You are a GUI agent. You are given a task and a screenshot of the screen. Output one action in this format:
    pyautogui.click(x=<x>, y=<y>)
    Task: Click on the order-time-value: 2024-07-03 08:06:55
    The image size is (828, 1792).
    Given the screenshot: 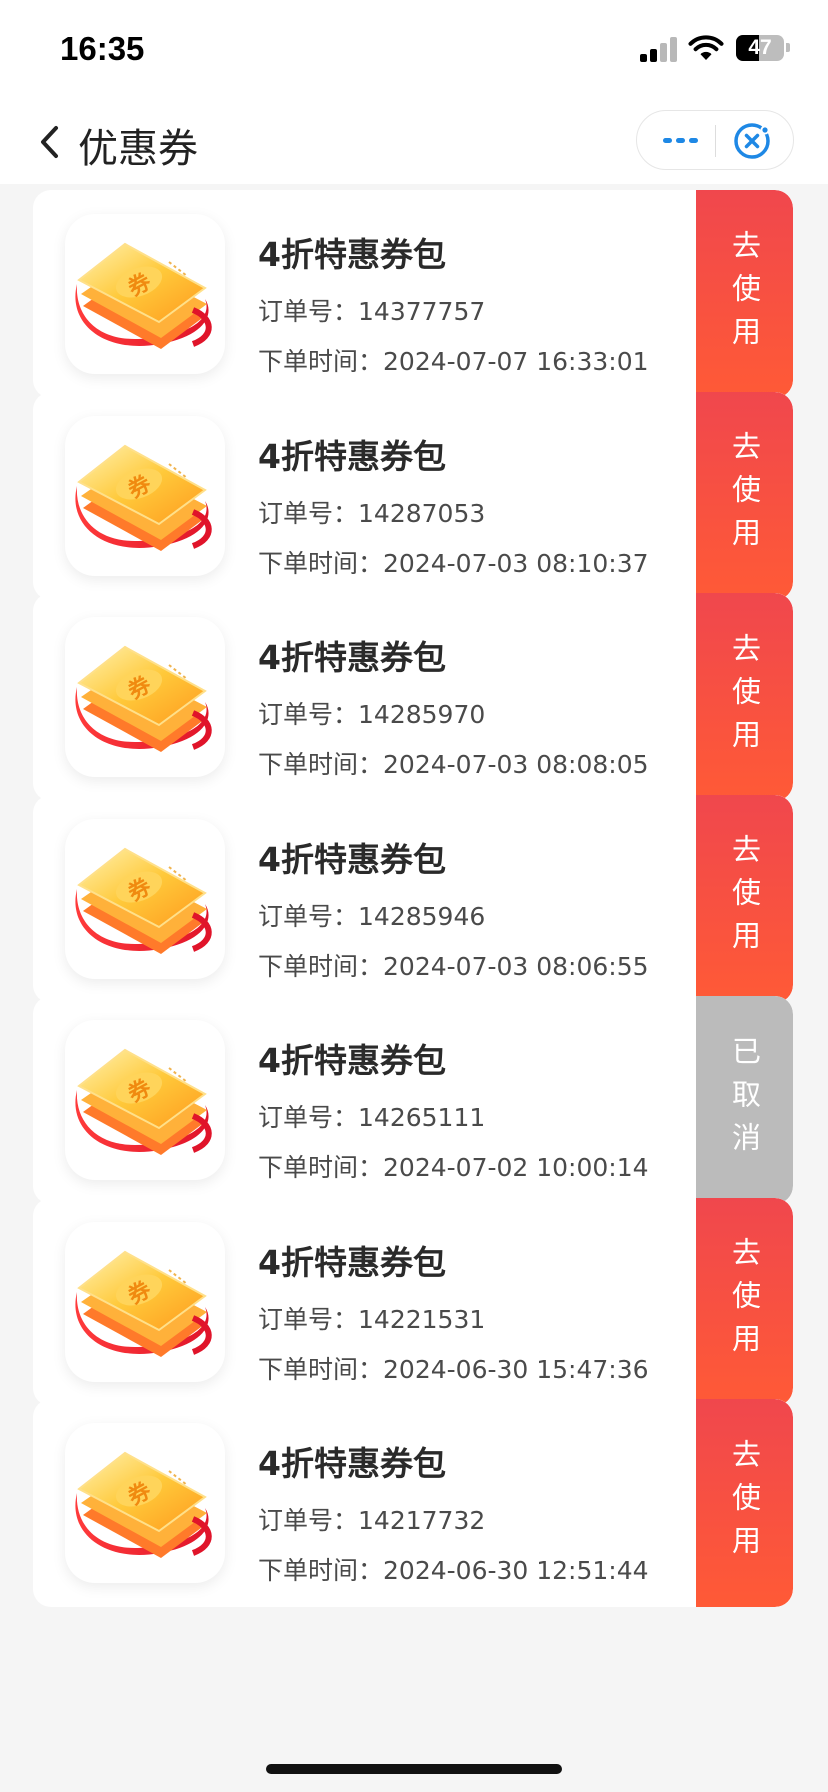 What is the action you would take?
    pyautogui.click(x=516, y=966)
    